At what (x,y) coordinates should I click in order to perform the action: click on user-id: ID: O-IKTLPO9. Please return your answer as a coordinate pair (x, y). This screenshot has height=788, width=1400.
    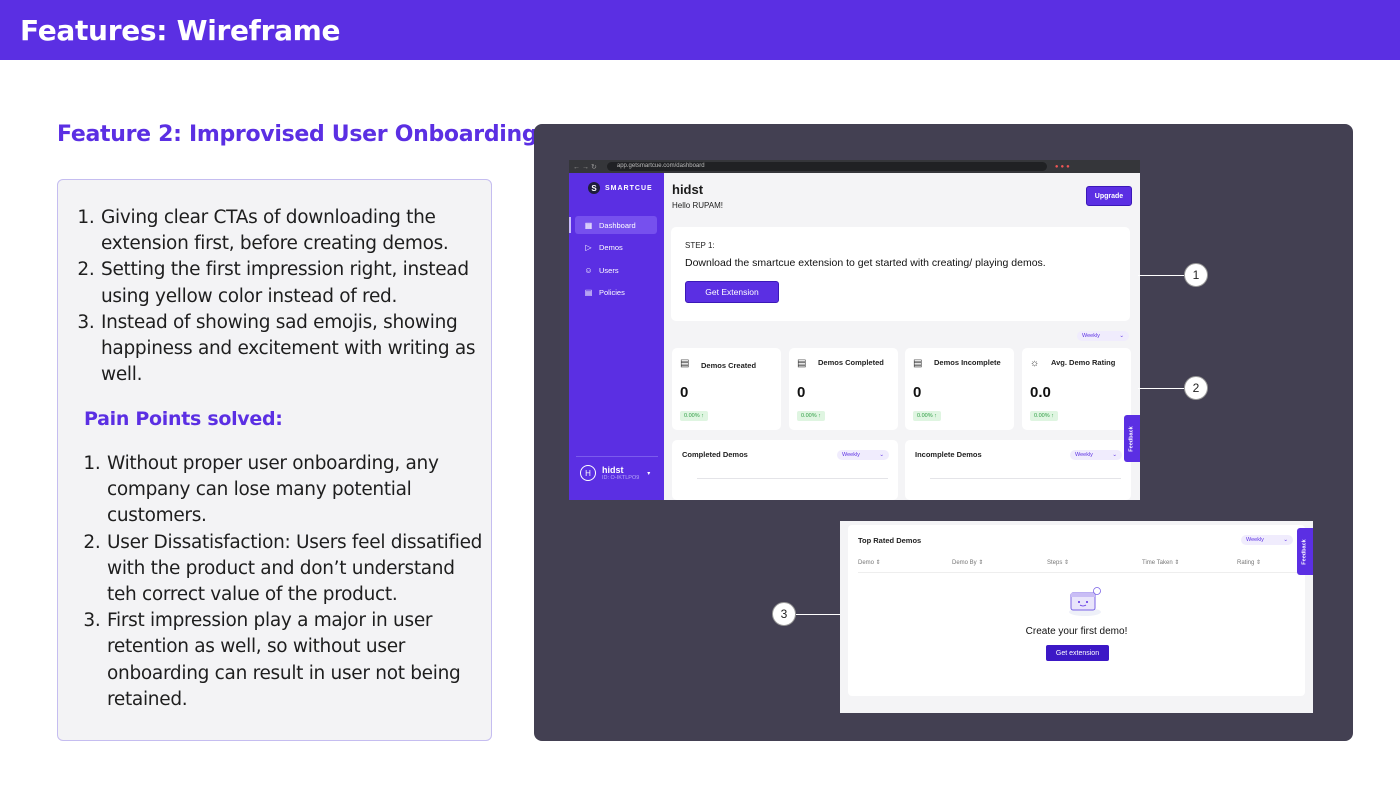
    Looking at the image, I should click on (621, 478).